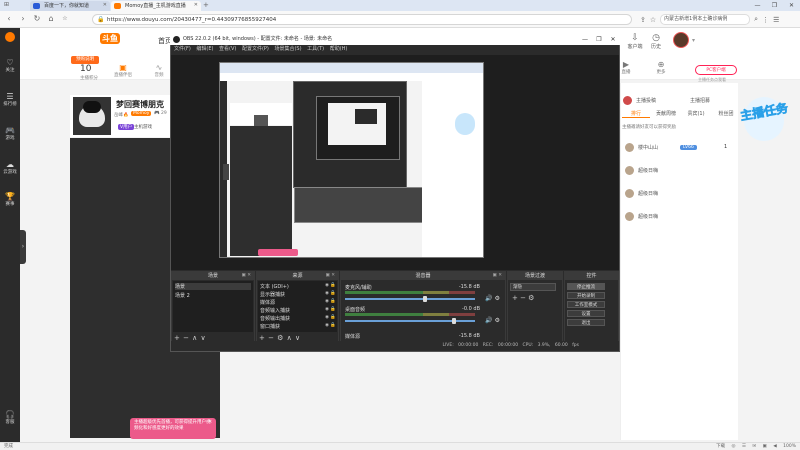  Describe the element at coordinates (37, 19) in the screenshot. I see `reload-icon: ↻` at that location.